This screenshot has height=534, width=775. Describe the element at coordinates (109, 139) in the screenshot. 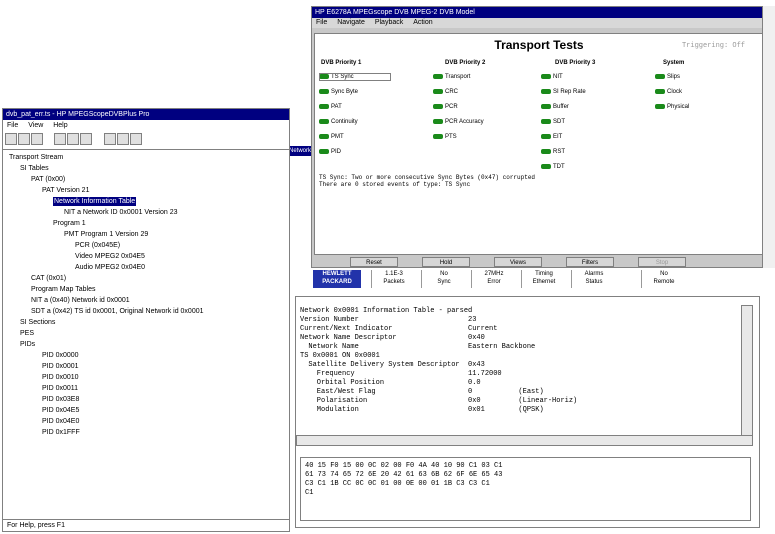

I see `print-icon` at that location.